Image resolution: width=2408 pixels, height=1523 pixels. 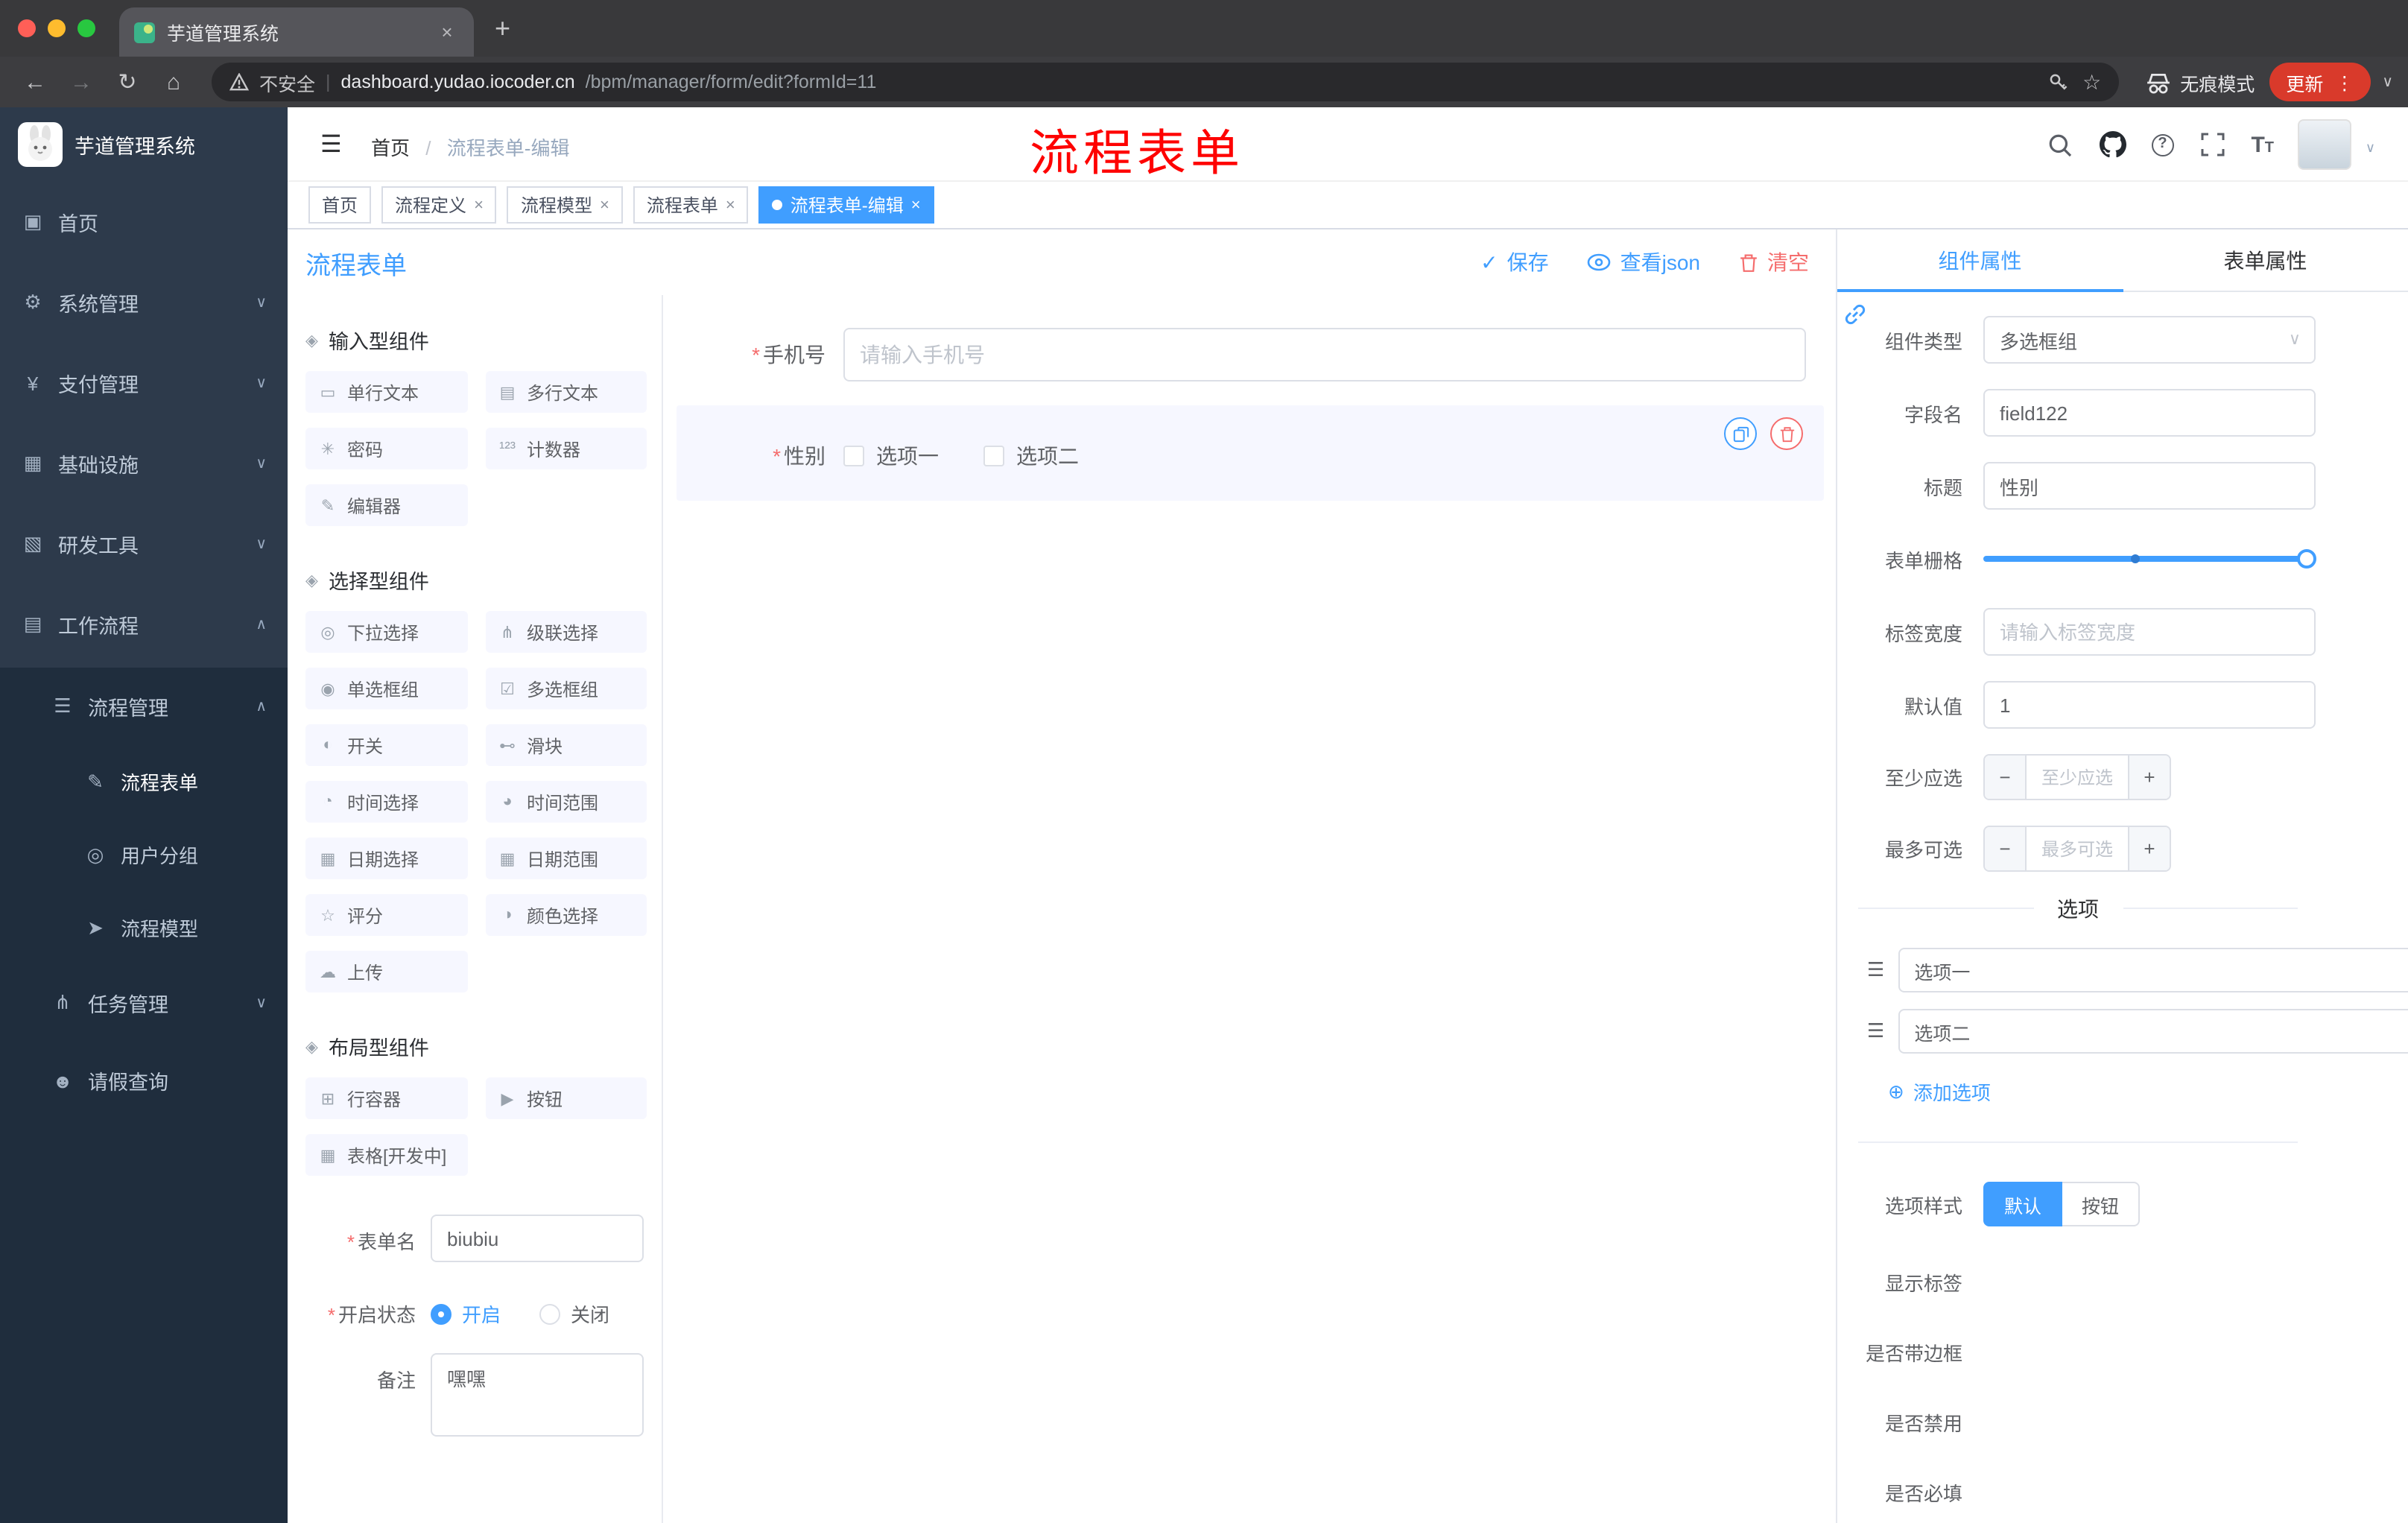 I want to click on page-tag: 流程定义 ×, so click(x=439, y=205).